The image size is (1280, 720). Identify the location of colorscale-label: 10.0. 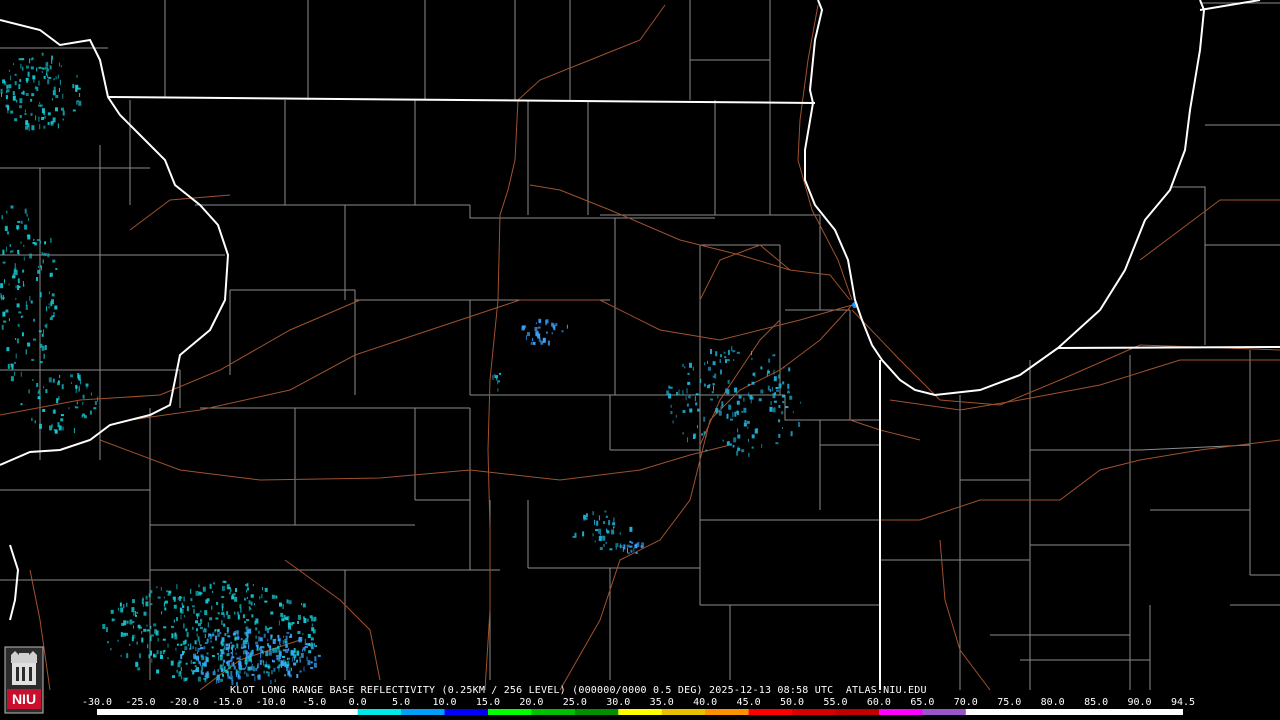
(444, 702).